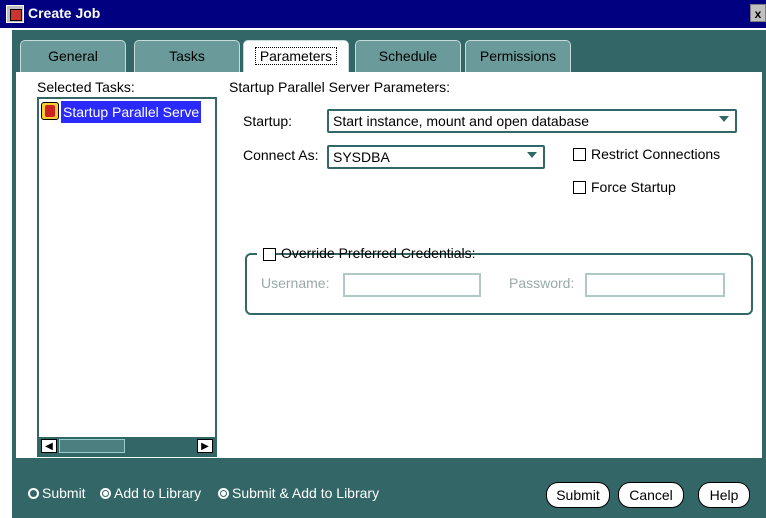 The height and width of the screenshot is (518, 766). Describe the element at coordinates (50, 111) in the screenshot. I see `task-icon` at that location.